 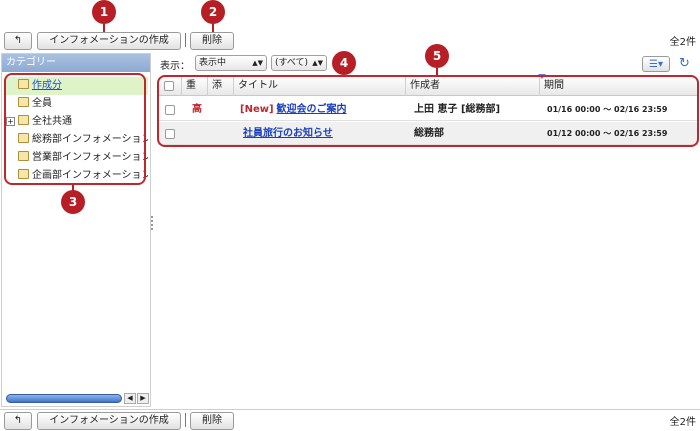 I want to click on callout-5: 5, so click(x=437, y=56).